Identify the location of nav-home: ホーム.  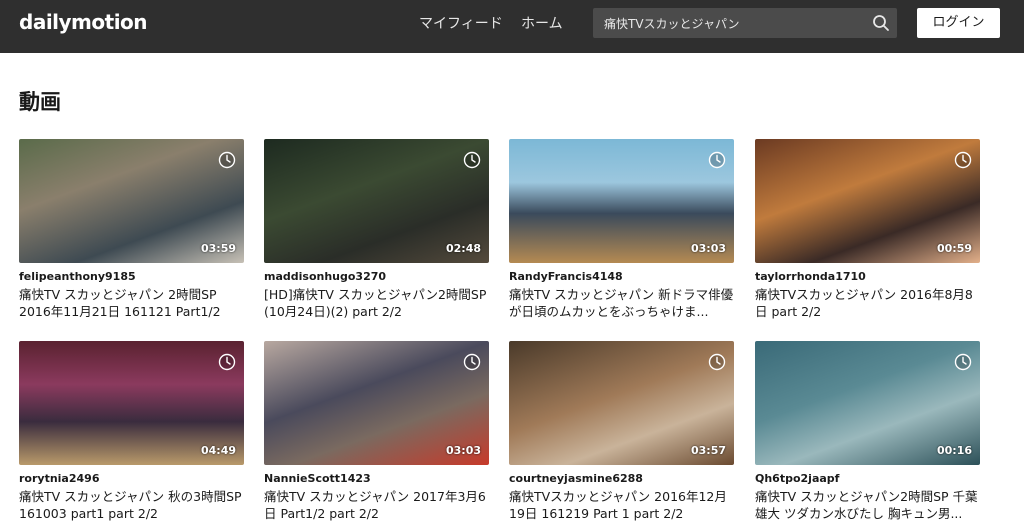
(542, 23).